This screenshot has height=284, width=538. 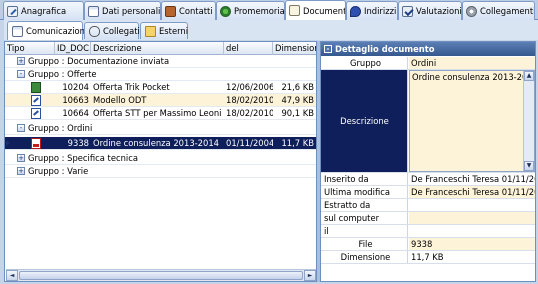 I want to click on group-label: Gruppo : Offerte, so click(x=62, y=74).